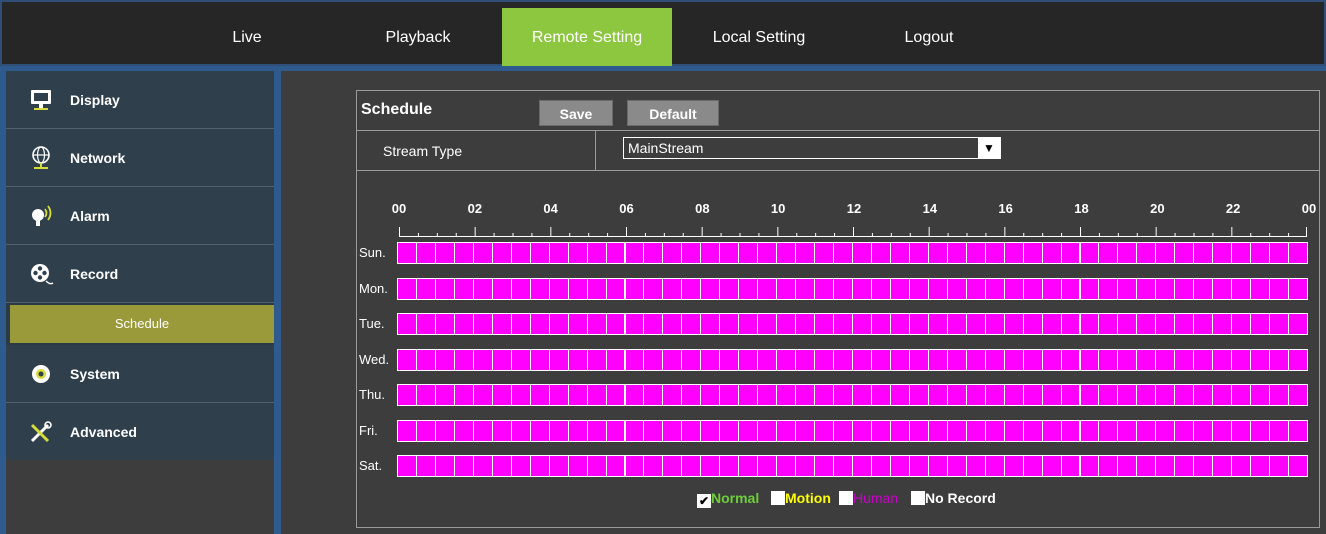 This screenshot has width=1326, height=534. I want to click on no-record-checkbox, so click(918, 498).